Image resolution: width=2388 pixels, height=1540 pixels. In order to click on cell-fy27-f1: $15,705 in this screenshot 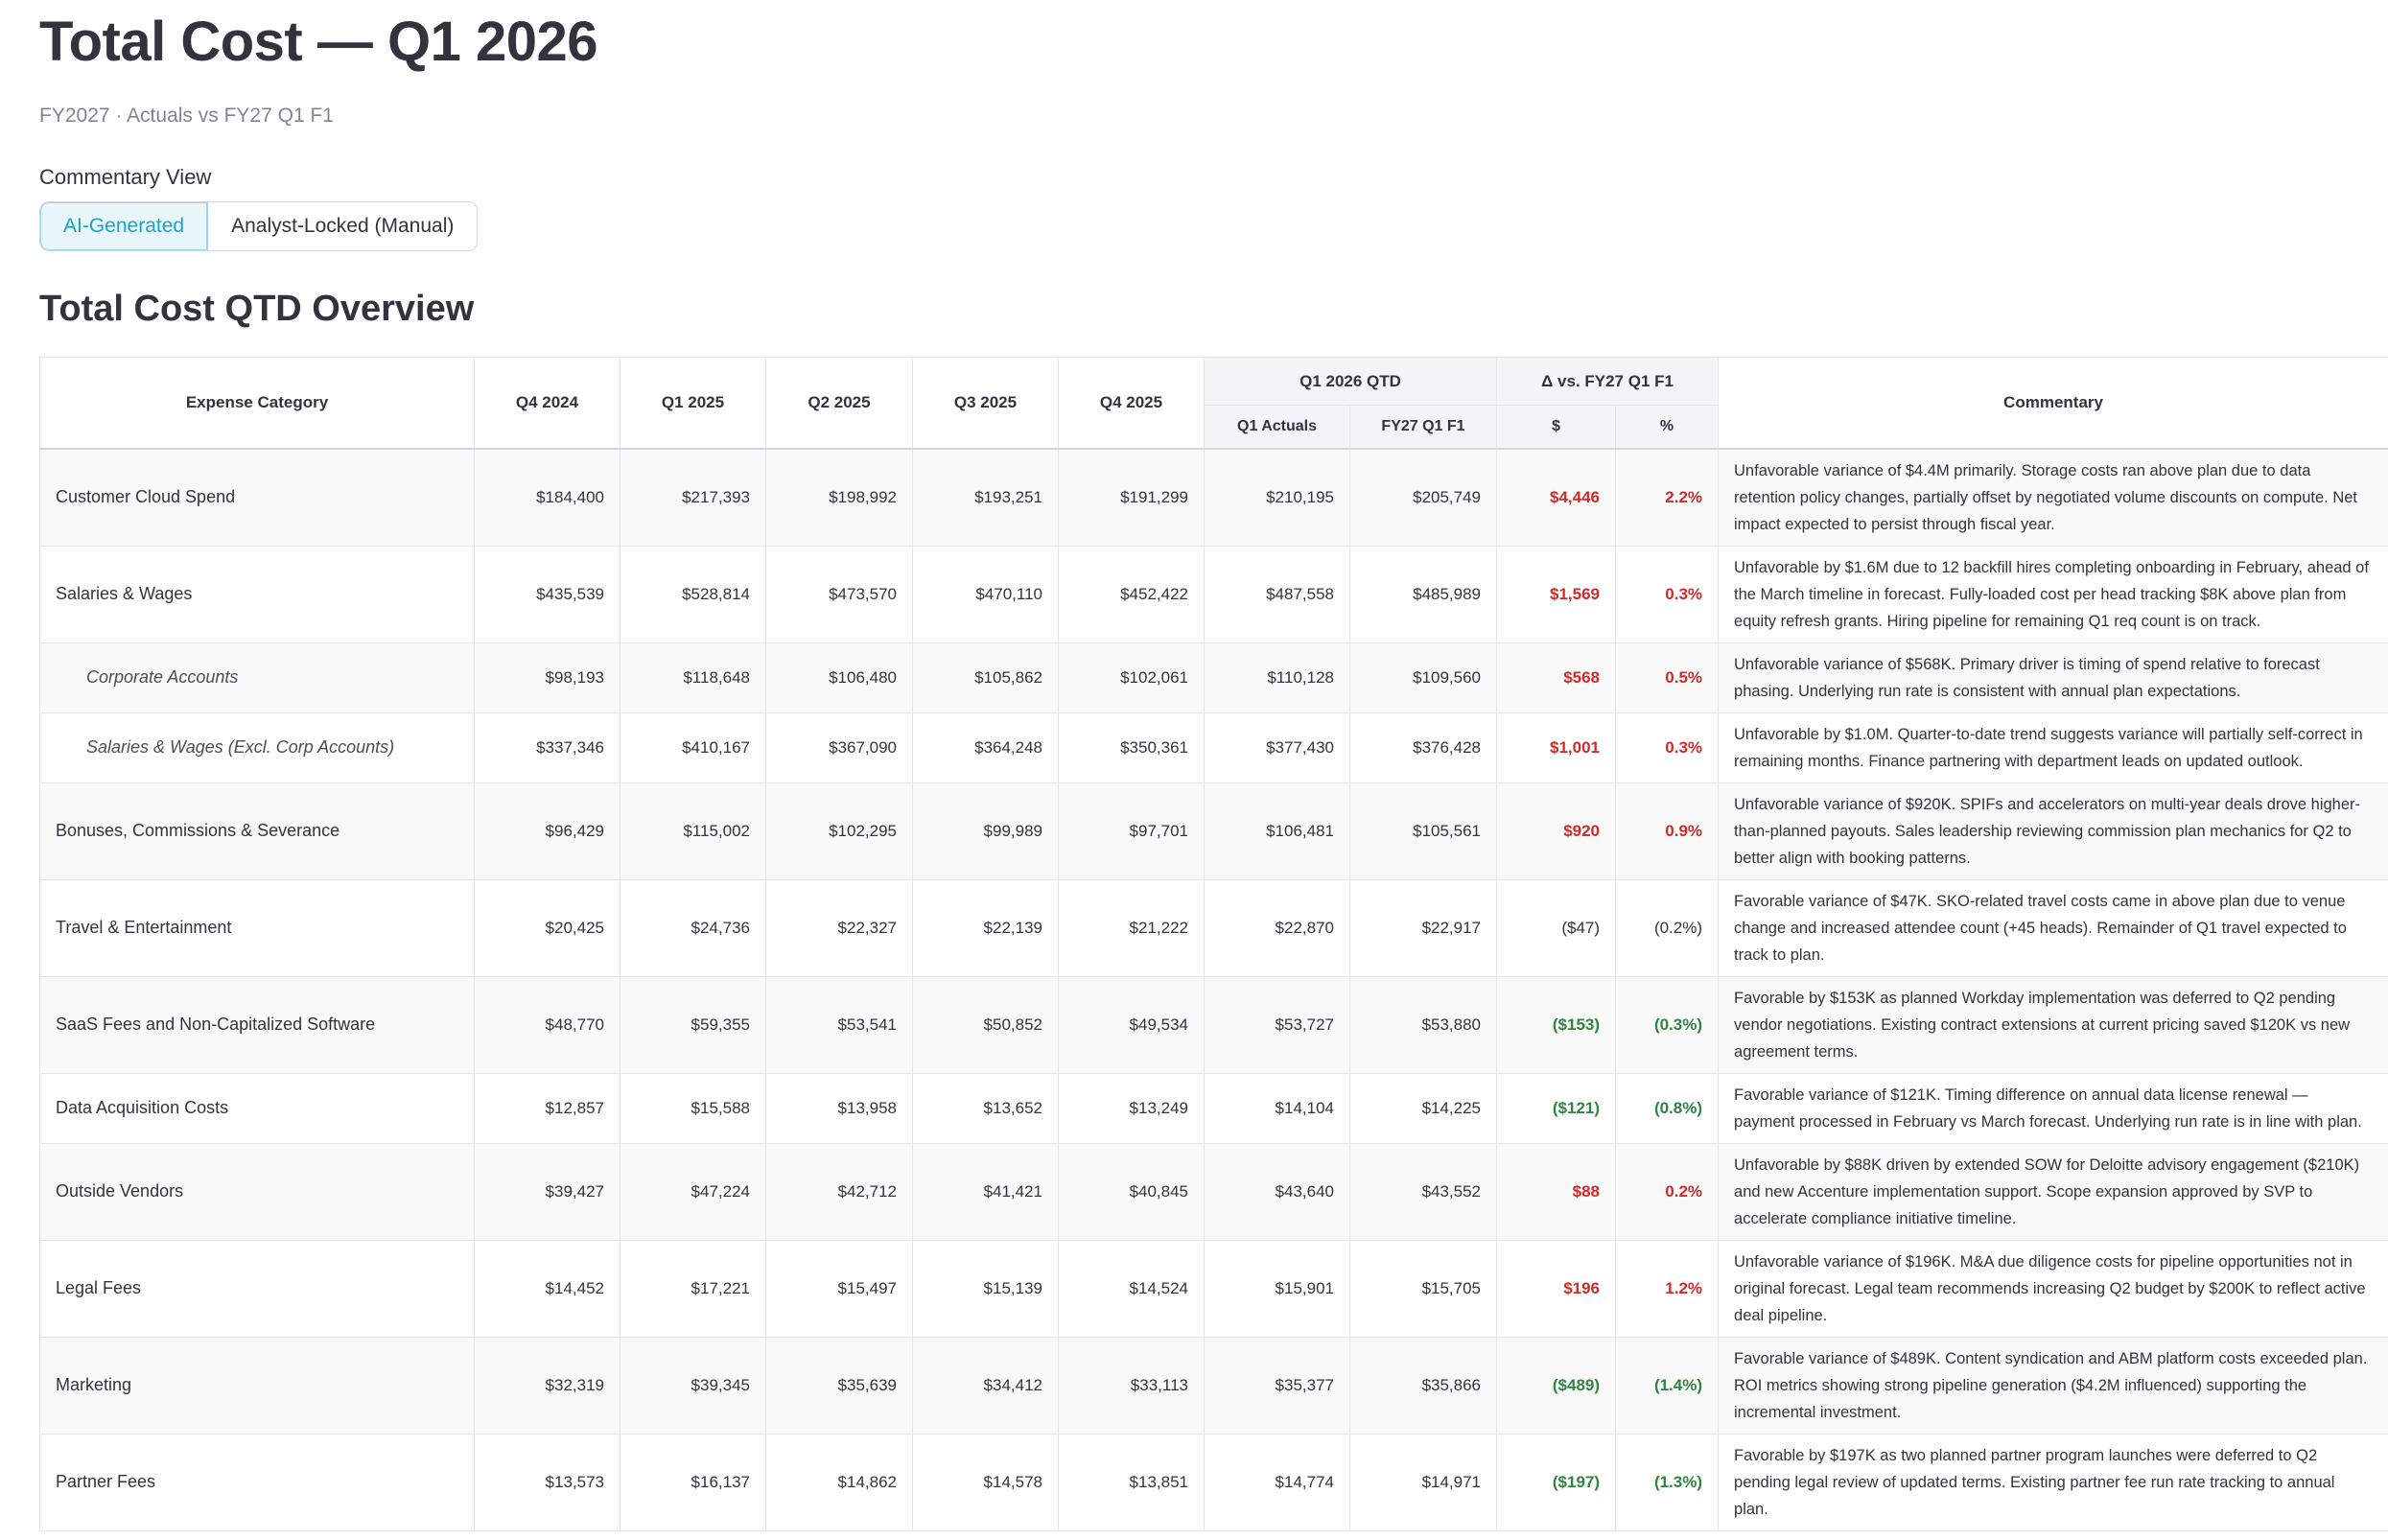, I will do `click(1423, 1288)`.